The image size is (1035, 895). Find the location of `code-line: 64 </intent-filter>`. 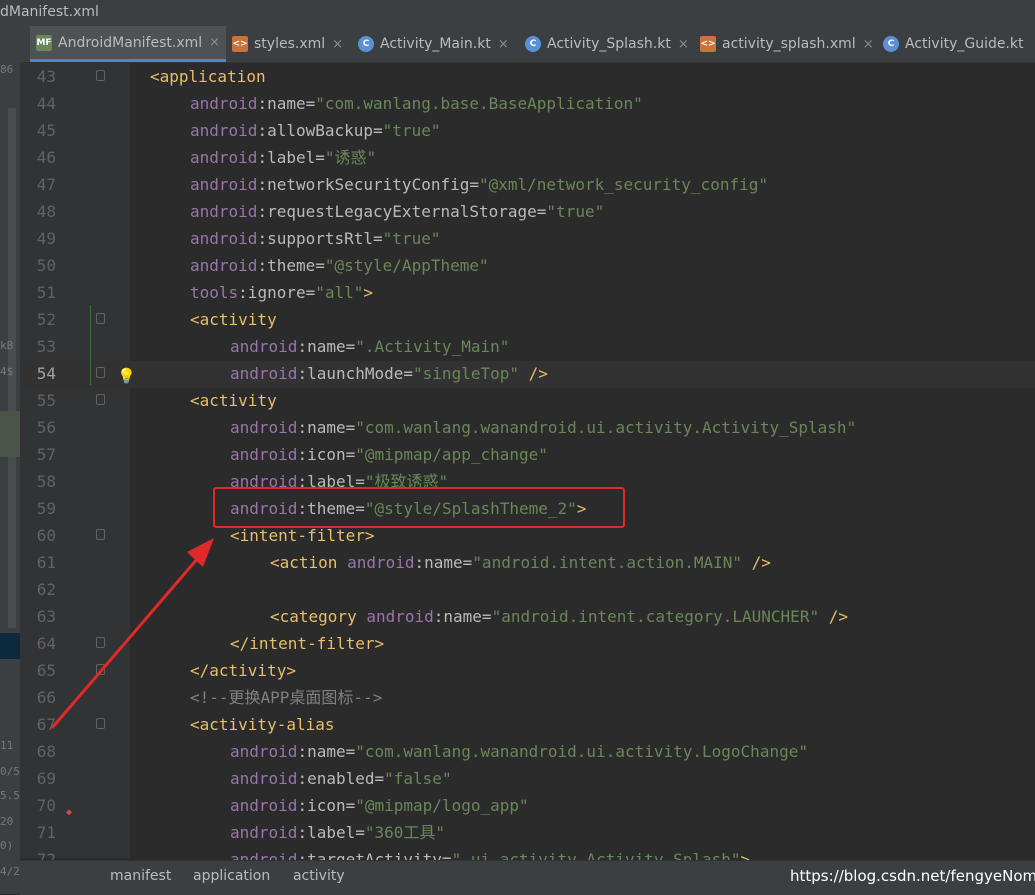

code-line: 64 </intent-filter> is located at coordinates (517, 643).